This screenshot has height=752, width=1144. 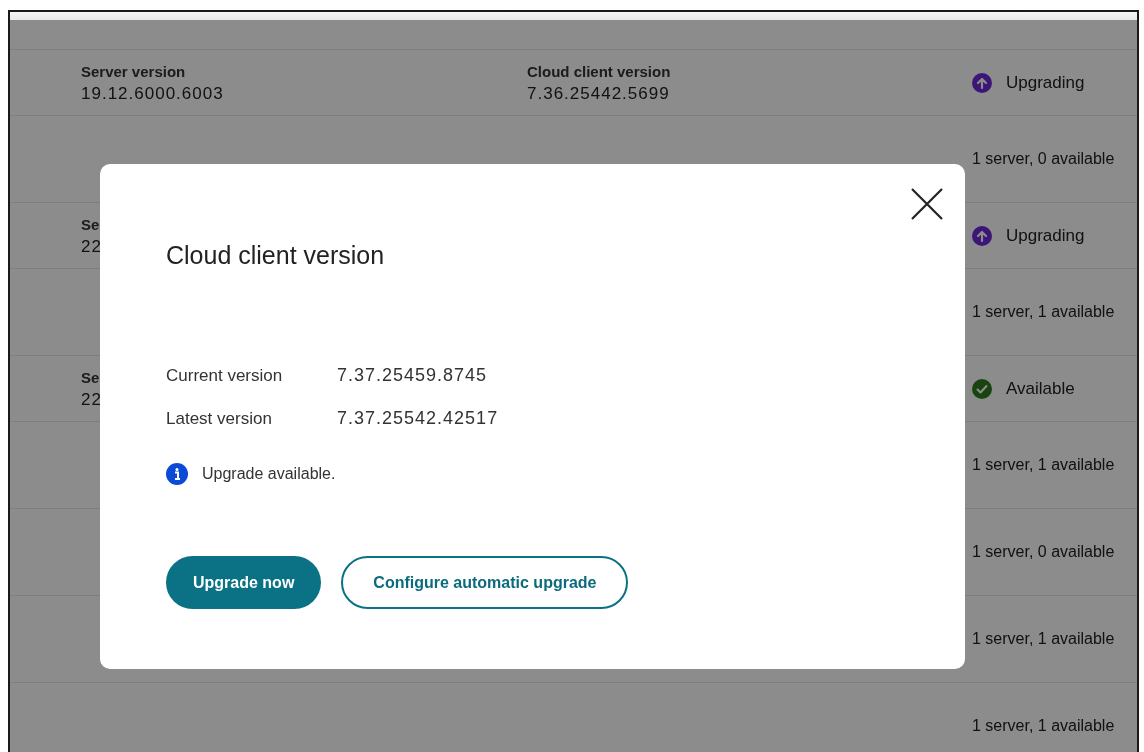 What do you see at coordinates (418, 418) in the screenshot?
I see `field-value: 7.37.25542.42517` at bounding box center [418, 418].